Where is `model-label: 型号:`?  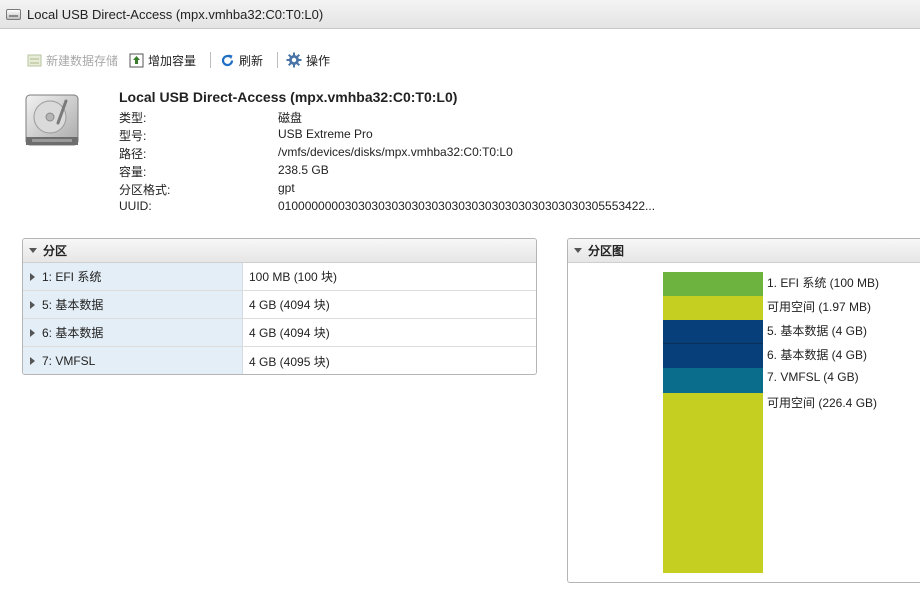
model-label: 型号: is located at coordinates (133, 136).